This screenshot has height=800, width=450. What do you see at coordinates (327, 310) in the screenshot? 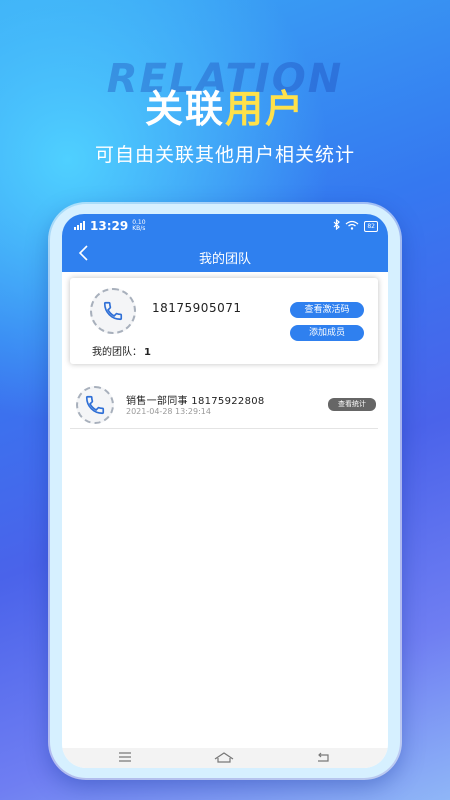
I see `view-activation-code-button: 查看激活码` at bounding box center [327, 310].